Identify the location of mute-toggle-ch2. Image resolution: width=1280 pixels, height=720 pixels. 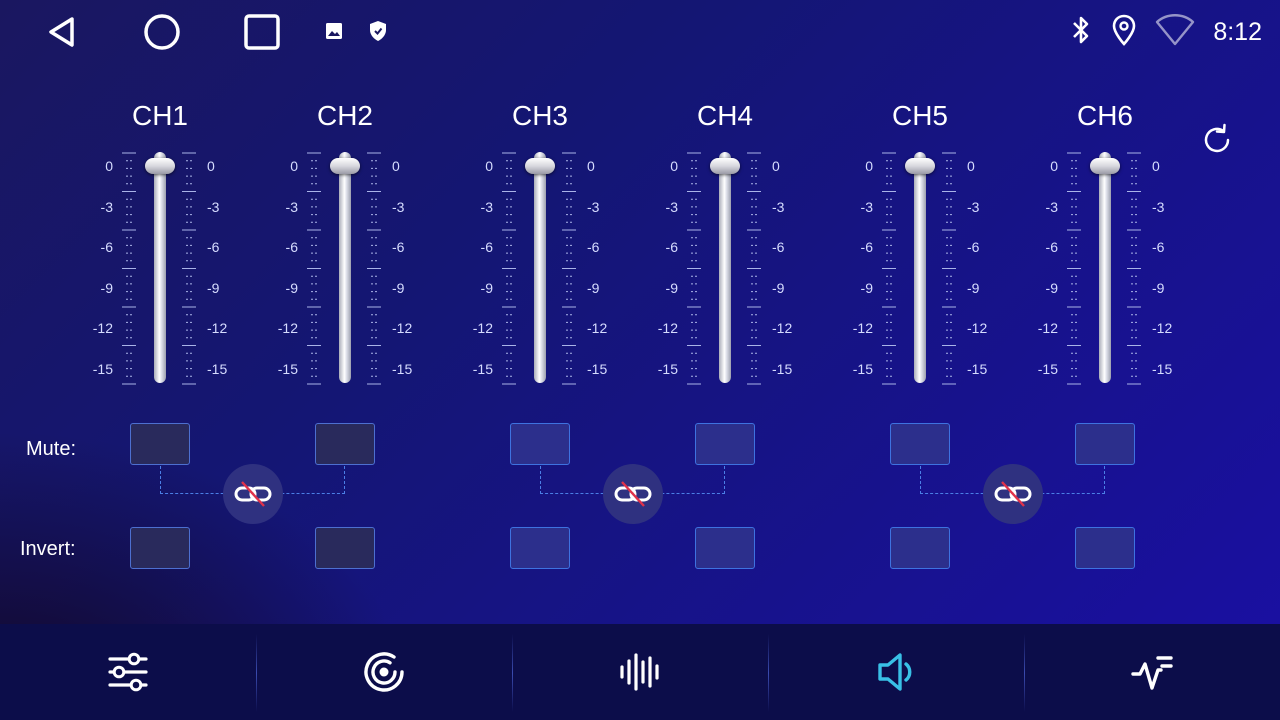
(345, 444).